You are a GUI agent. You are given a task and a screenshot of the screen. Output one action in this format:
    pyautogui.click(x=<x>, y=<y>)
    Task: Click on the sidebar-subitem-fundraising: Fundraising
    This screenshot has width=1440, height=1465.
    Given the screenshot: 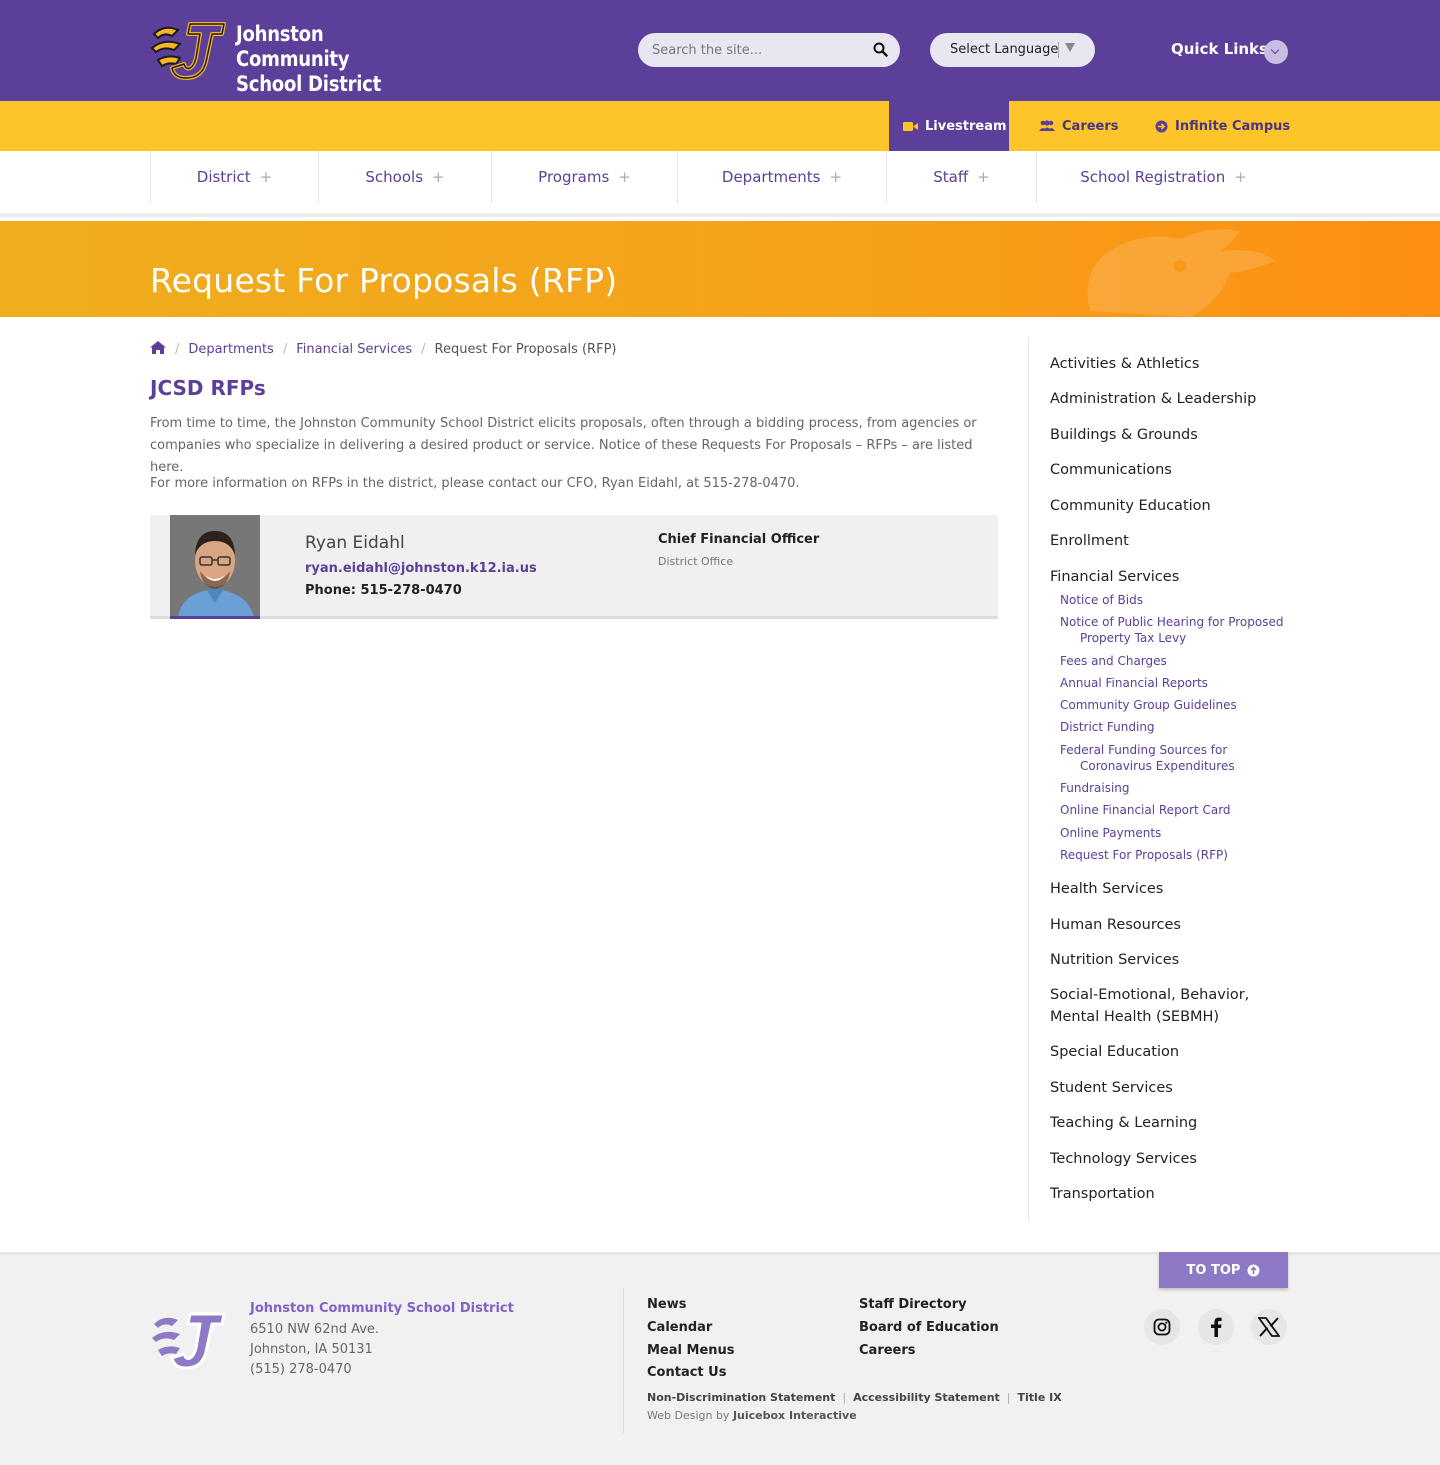 What is the action you would take?
    pyautogui.click(x=1175, y=788)
    